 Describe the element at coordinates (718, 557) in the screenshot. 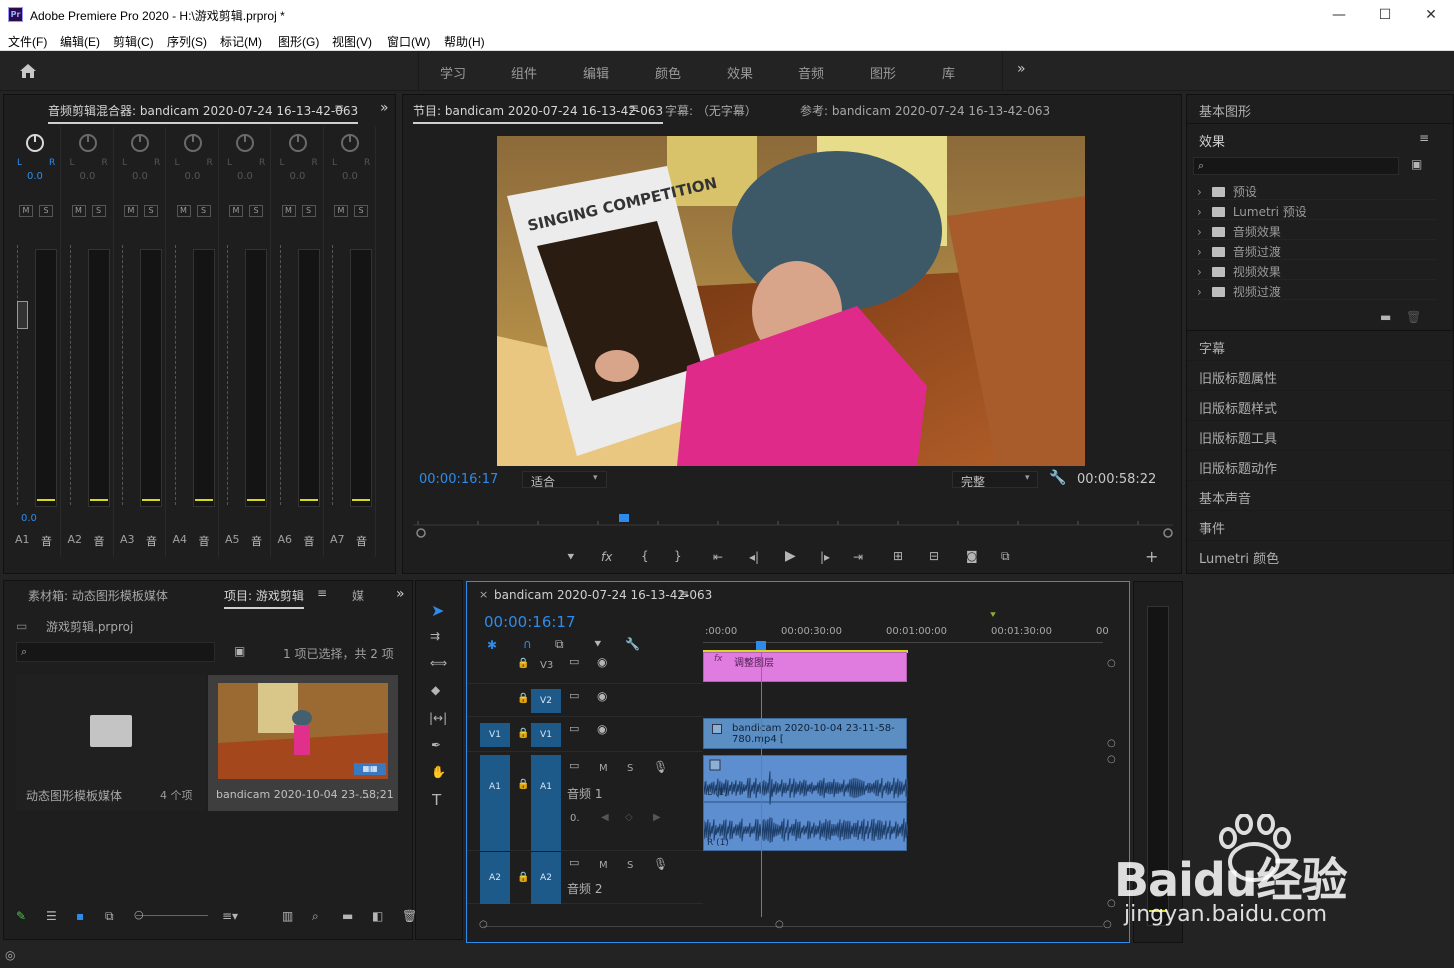

I see `go-to-in-icon: ⇤` at that location.